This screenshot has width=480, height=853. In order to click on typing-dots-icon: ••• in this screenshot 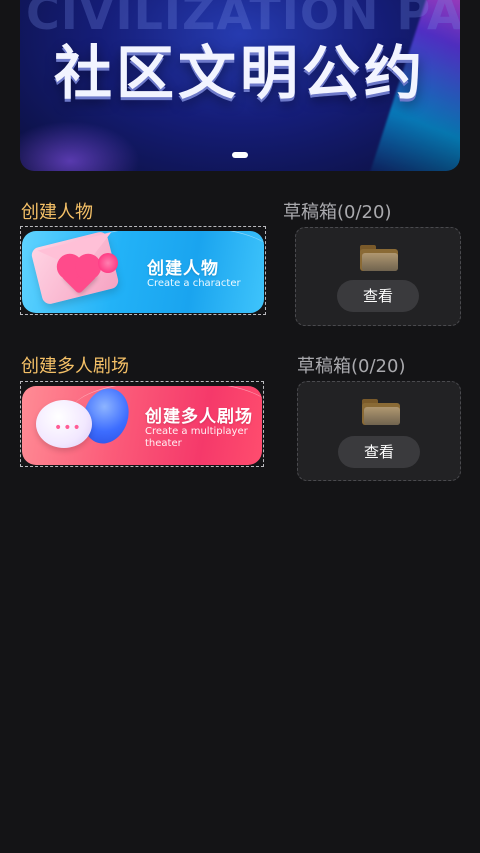, I will do `click(68, 428)`.